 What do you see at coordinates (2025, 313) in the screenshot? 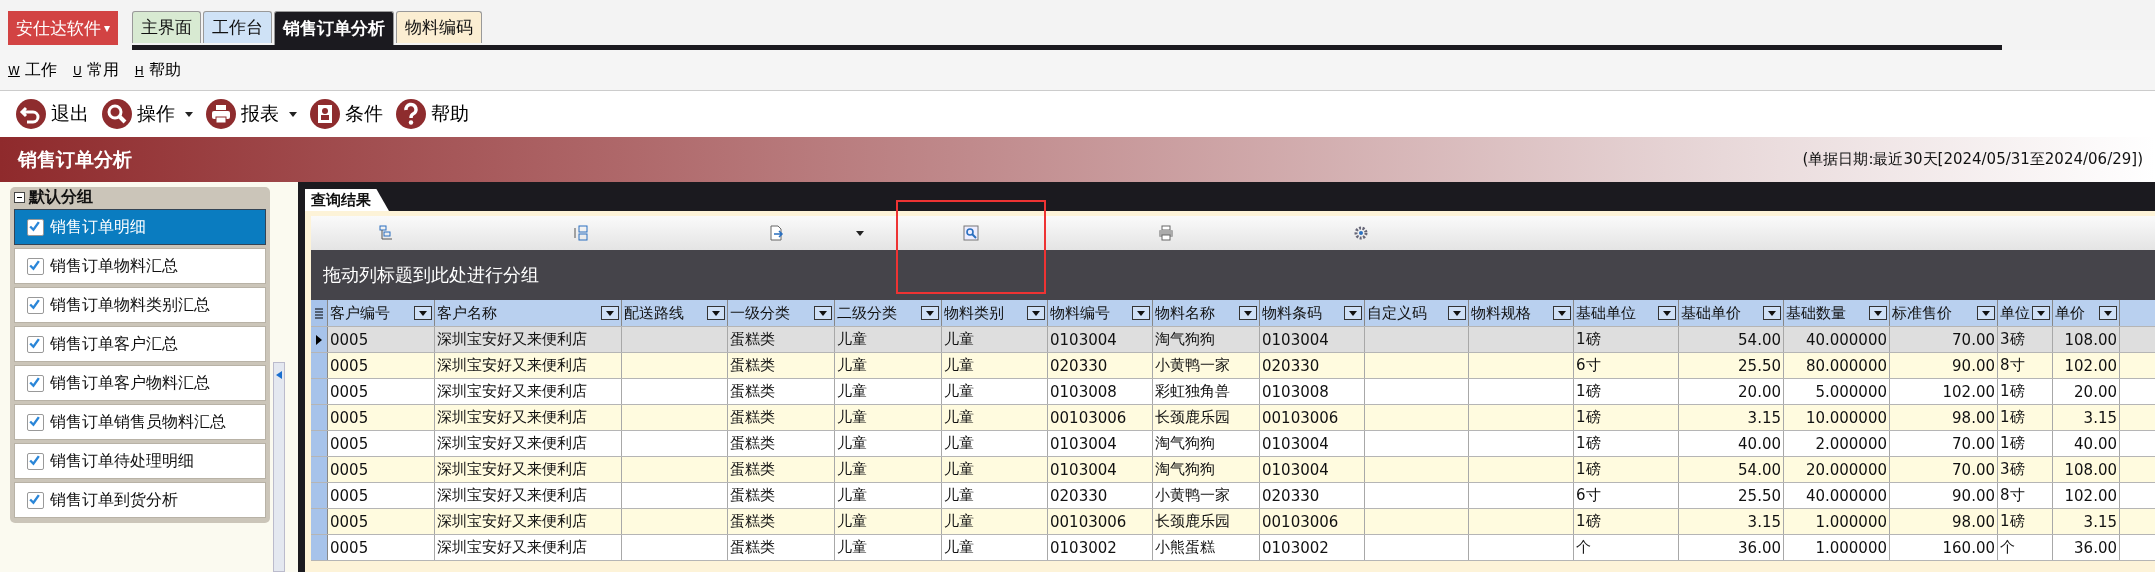
I see `column-header: 单位` at bounding box center [2025, 313].